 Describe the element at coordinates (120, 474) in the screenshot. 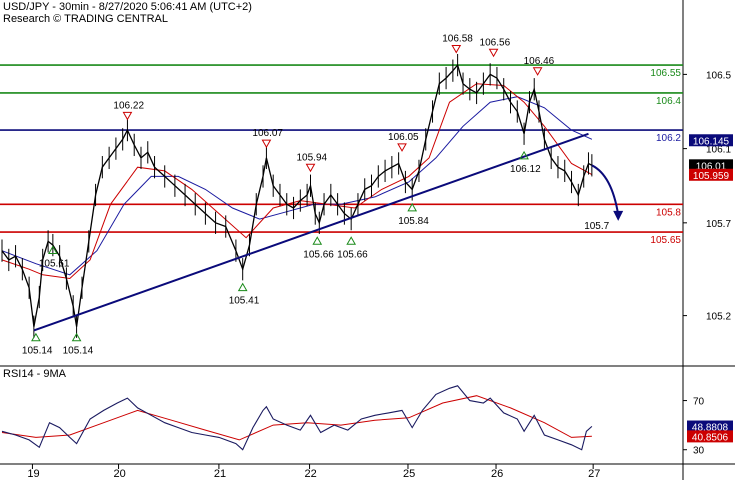

I see `x-tick-label: 20` at that location.